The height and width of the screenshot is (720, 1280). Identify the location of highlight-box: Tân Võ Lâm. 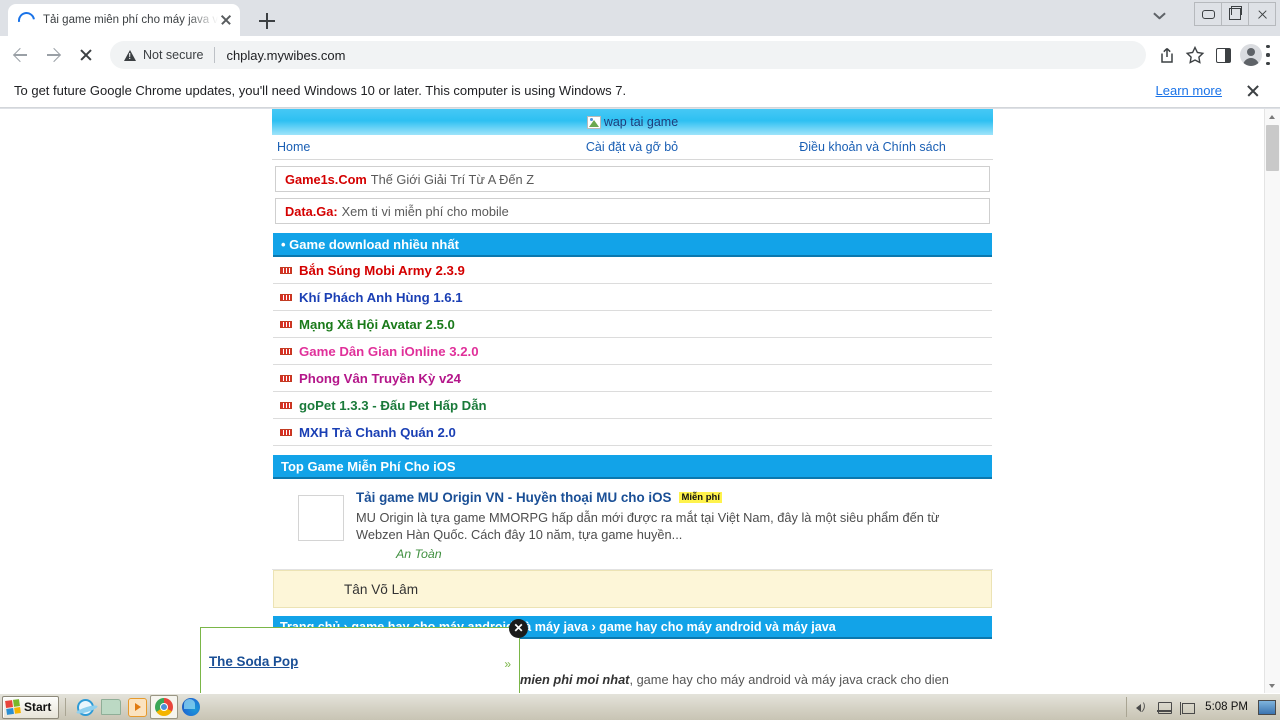
(632, 589).